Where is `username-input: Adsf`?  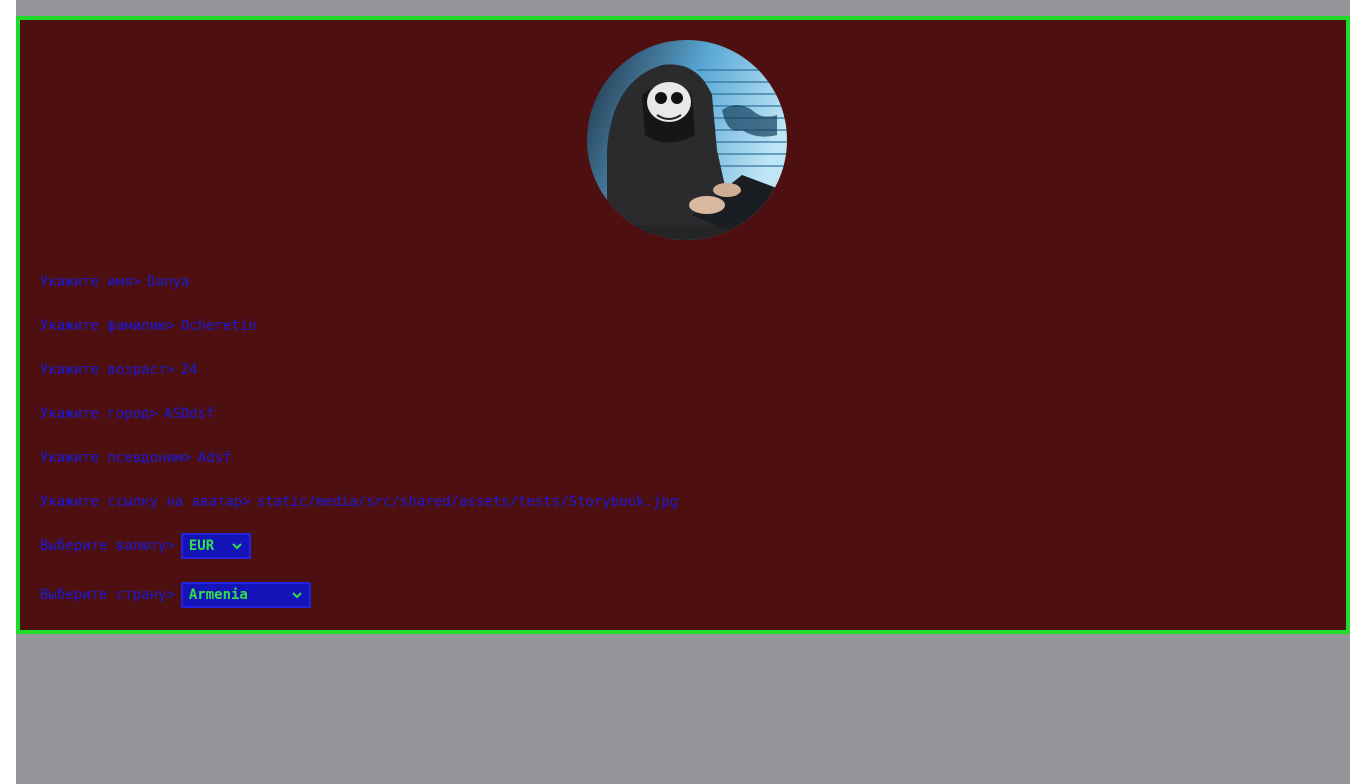
username-input: Adsf is located at coordinates (215, 458).